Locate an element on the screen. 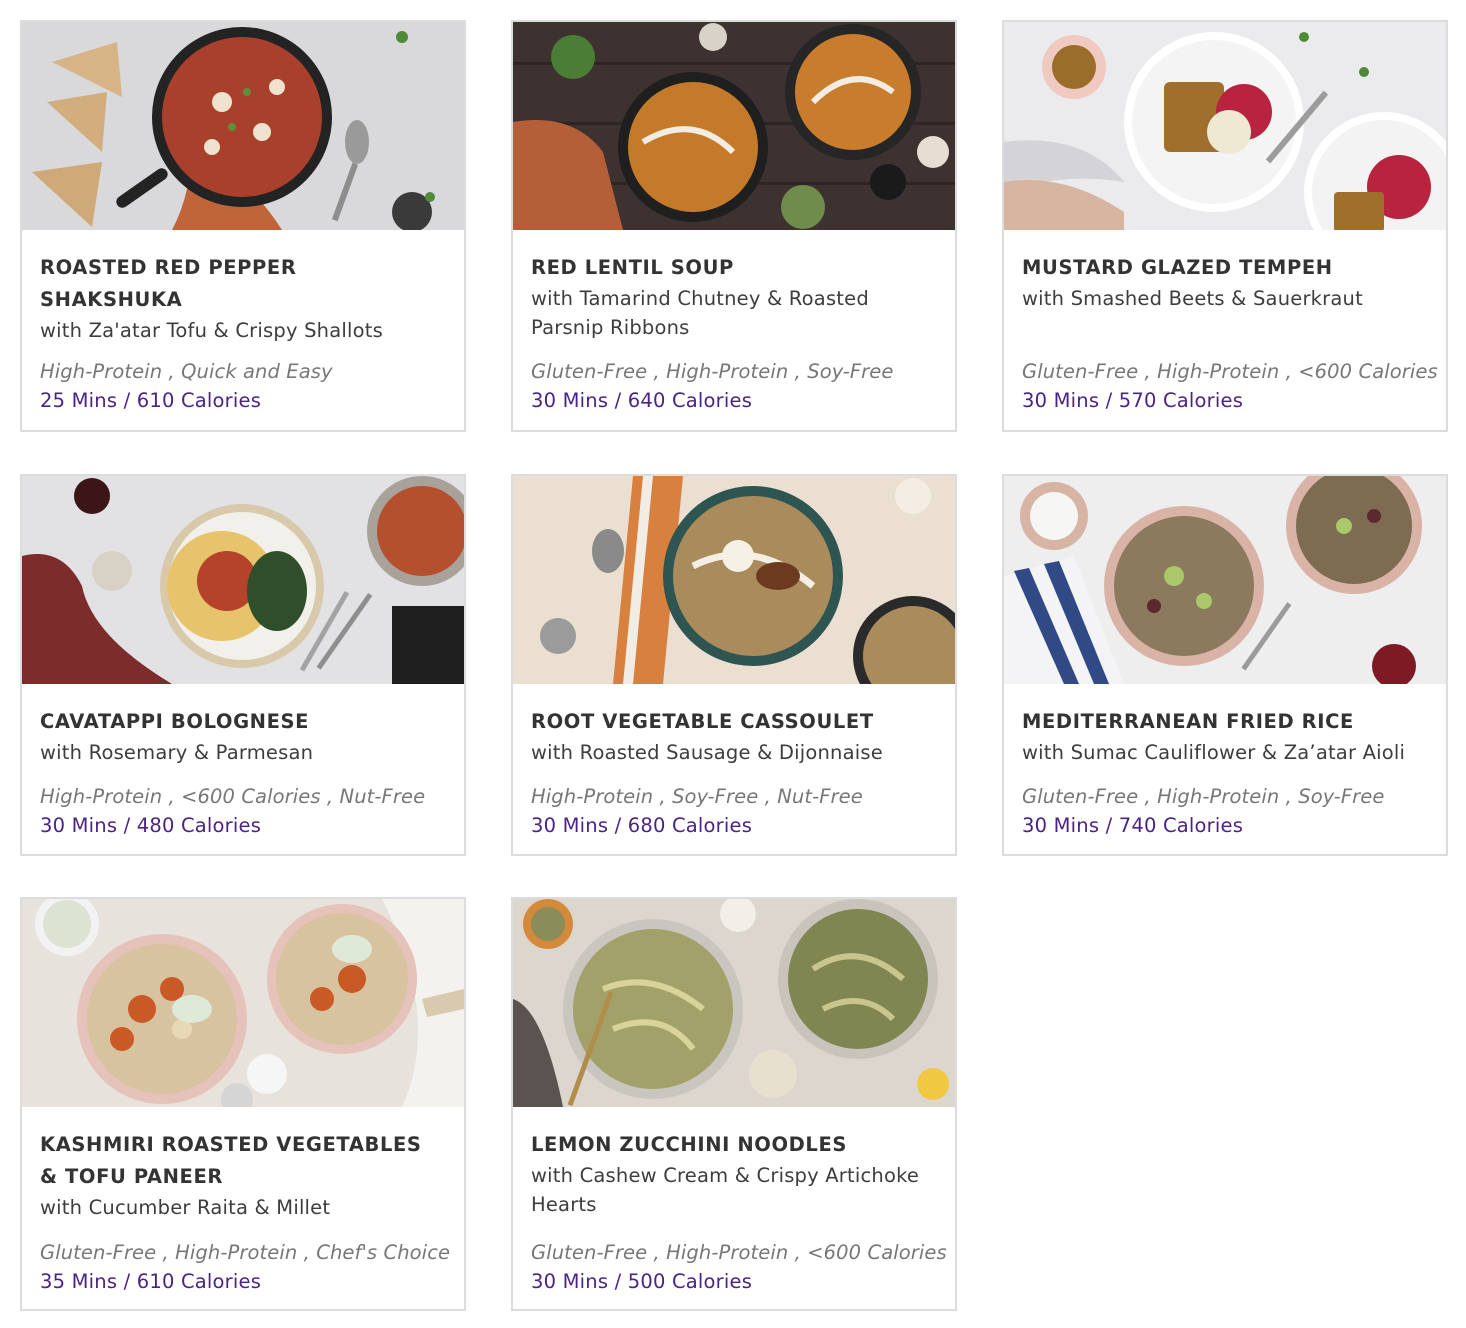 This screenshot has height=1328, width=1466. recipe-subtitle: with Roasted Sausage & Dijonnaise is located at coordinates (707, 752).